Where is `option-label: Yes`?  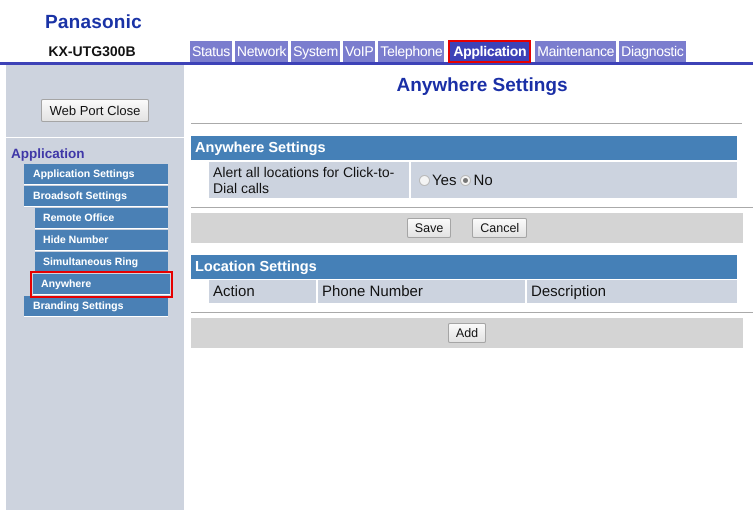 option-label: Yes is located at coordinates (444, 180).